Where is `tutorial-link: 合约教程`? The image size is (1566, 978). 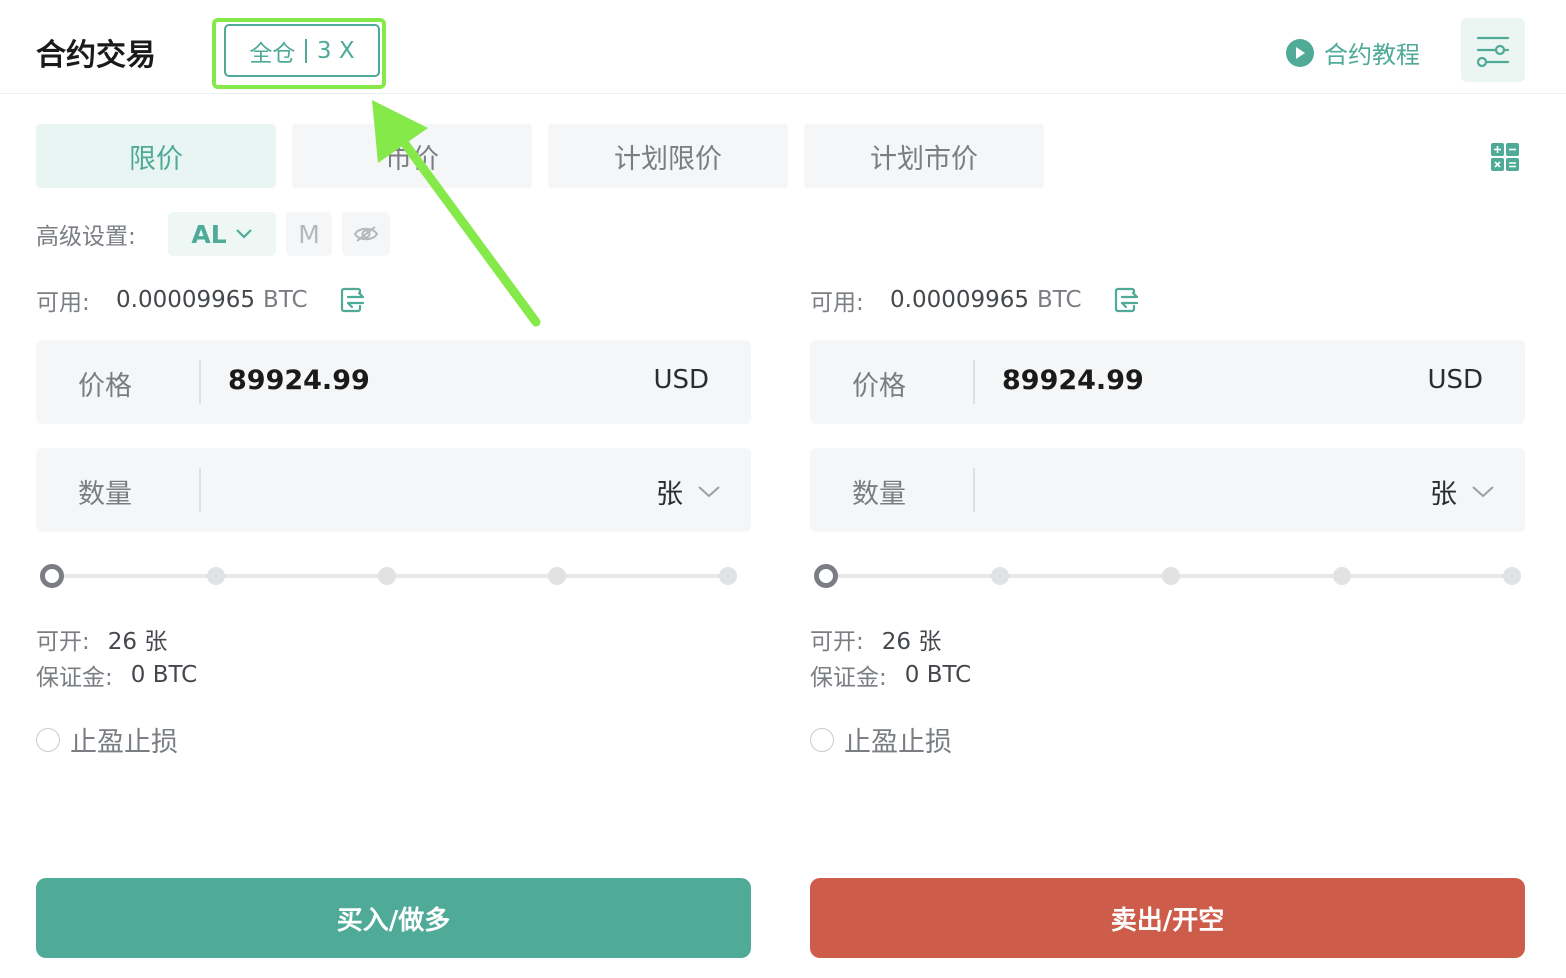 tutorial-link: 合约教程 is located at coordinates (1353, 52).